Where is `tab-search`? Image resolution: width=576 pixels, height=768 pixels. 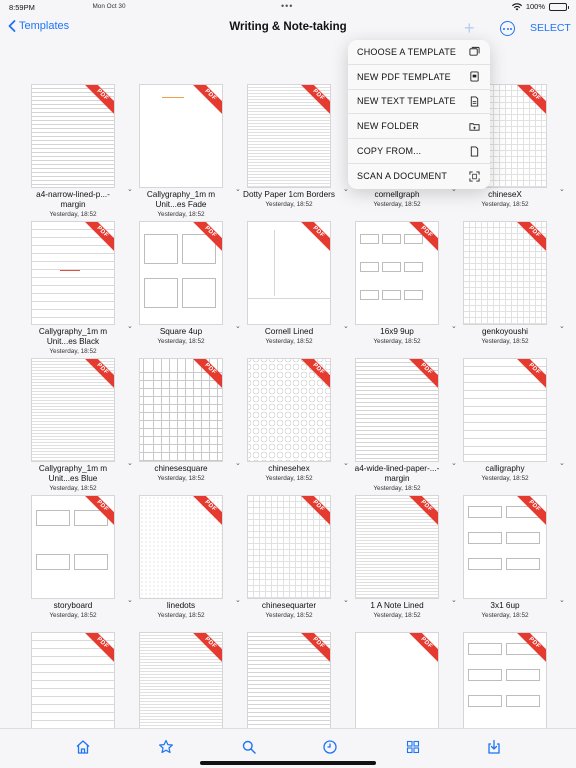
tab-search is located at coordinates (249, 747).